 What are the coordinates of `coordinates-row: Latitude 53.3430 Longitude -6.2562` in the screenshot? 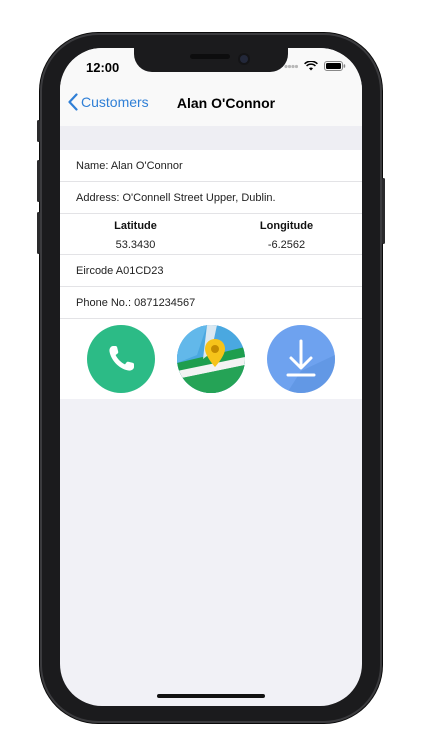 It's located at (211, 234).